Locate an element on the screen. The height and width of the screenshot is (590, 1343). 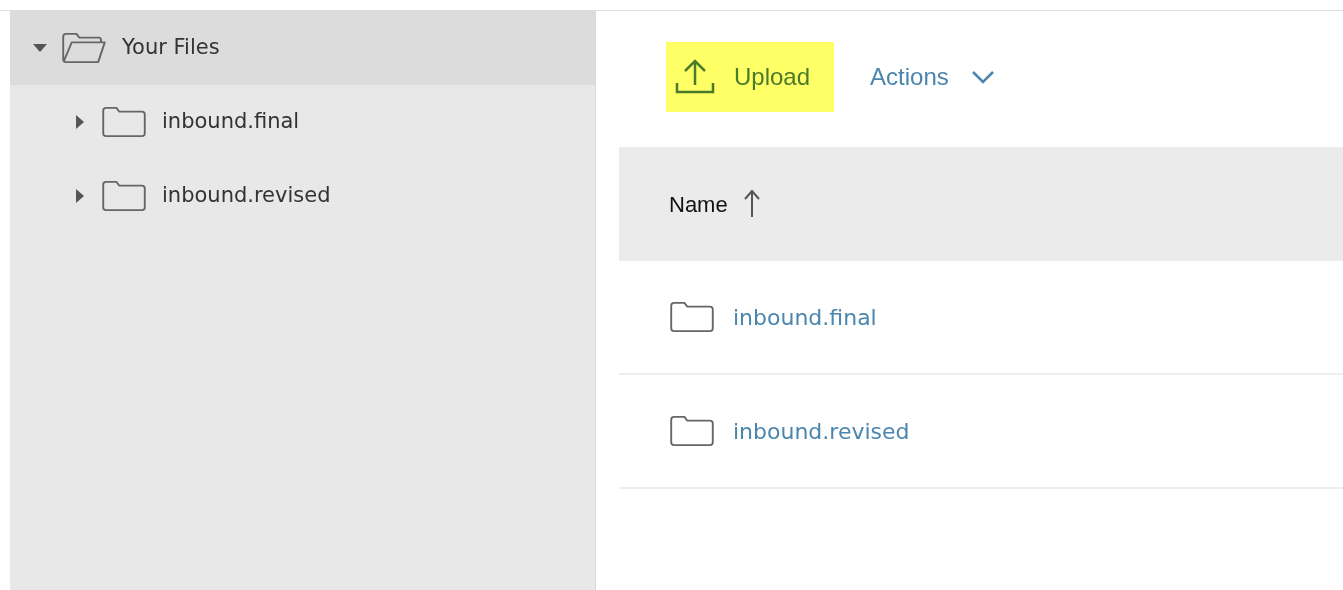
open-folder-icon is located at coordinates (84, 48).